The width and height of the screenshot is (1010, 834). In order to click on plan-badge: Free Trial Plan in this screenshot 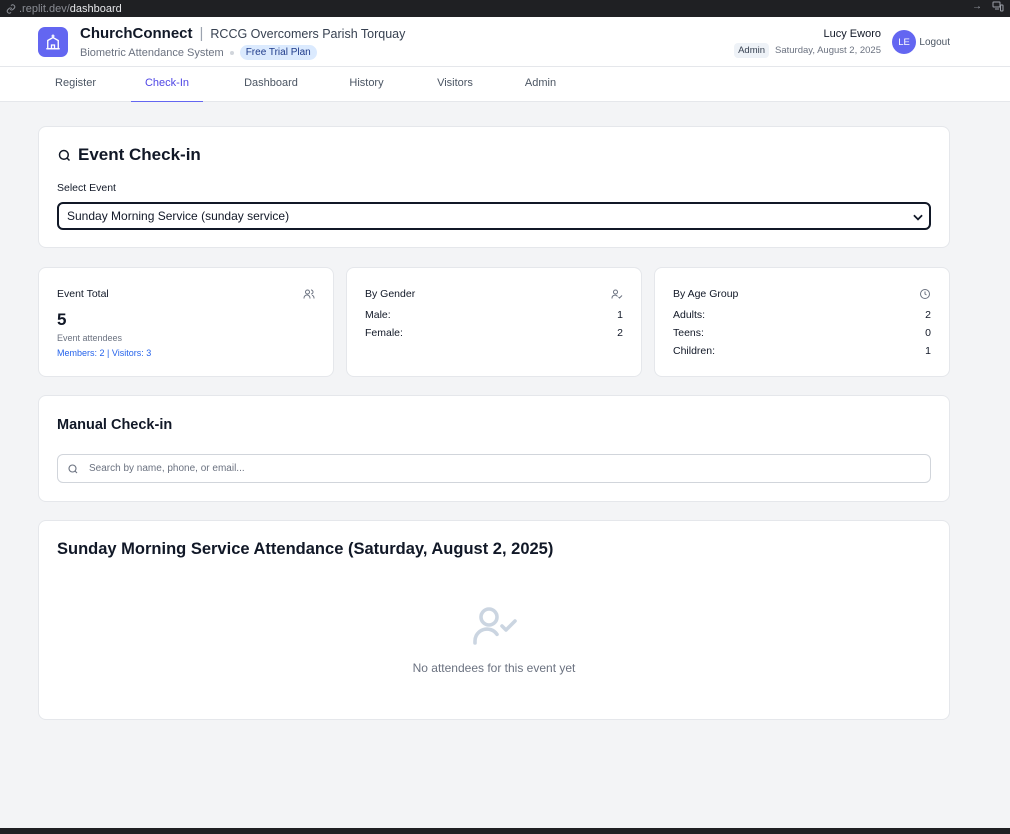, I will do `click(278, 52)`.